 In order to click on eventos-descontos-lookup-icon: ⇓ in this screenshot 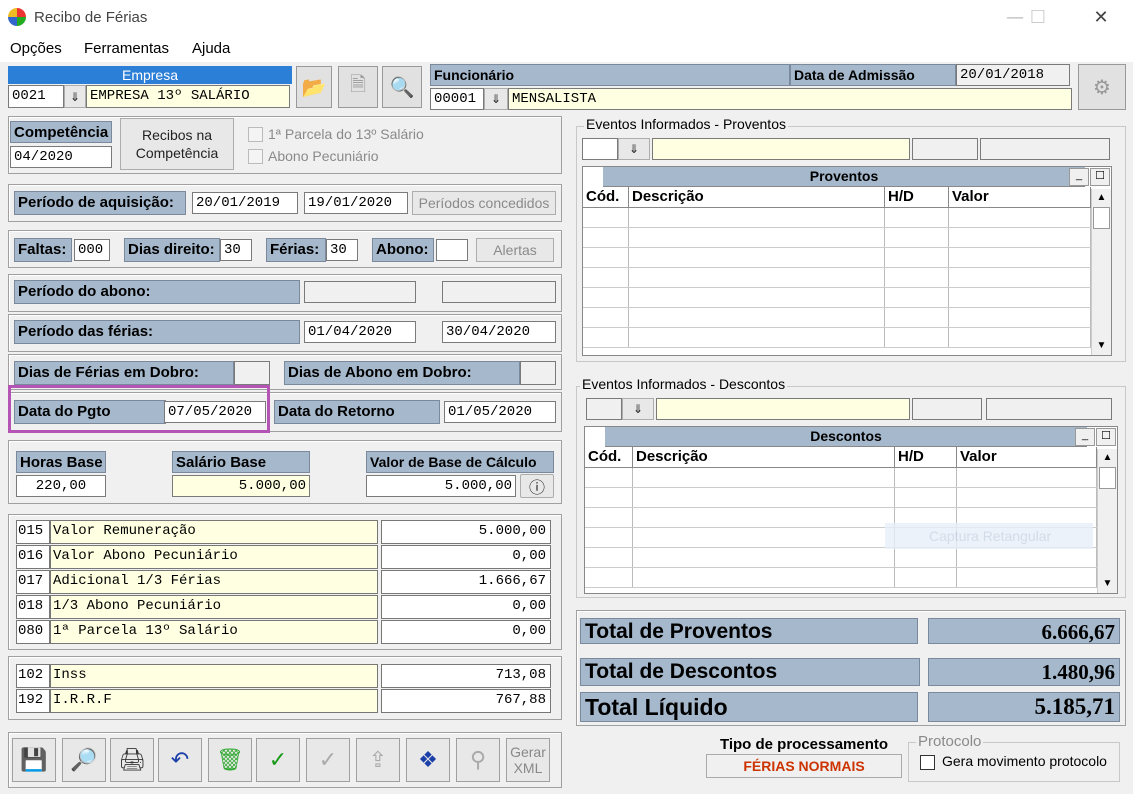, I will do `click(638, 409)`.